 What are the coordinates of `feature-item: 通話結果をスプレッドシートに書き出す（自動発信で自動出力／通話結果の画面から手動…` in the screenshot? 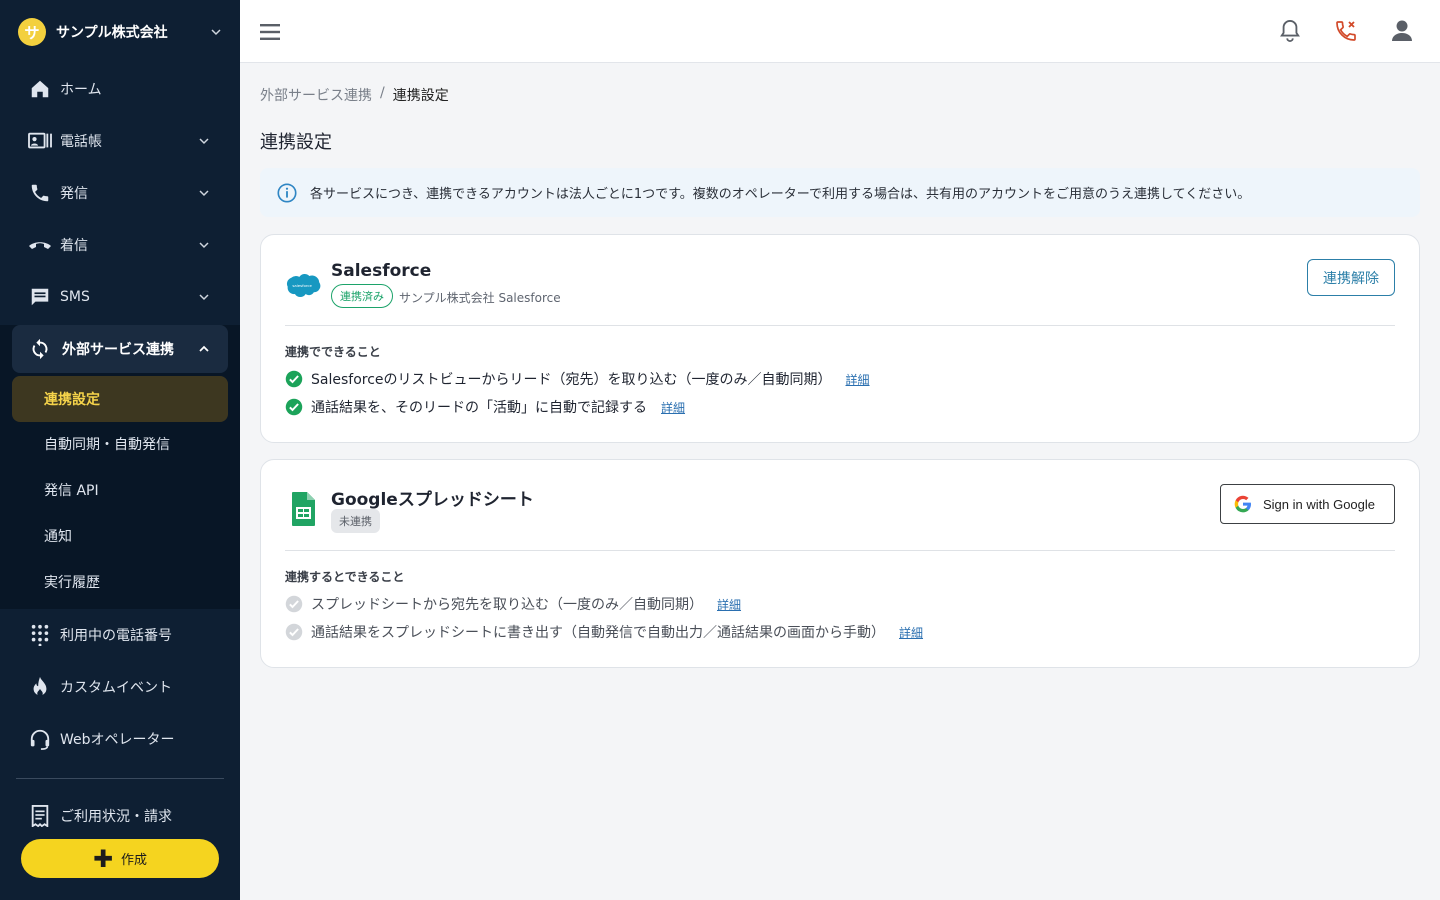 It's located at (604, 632).